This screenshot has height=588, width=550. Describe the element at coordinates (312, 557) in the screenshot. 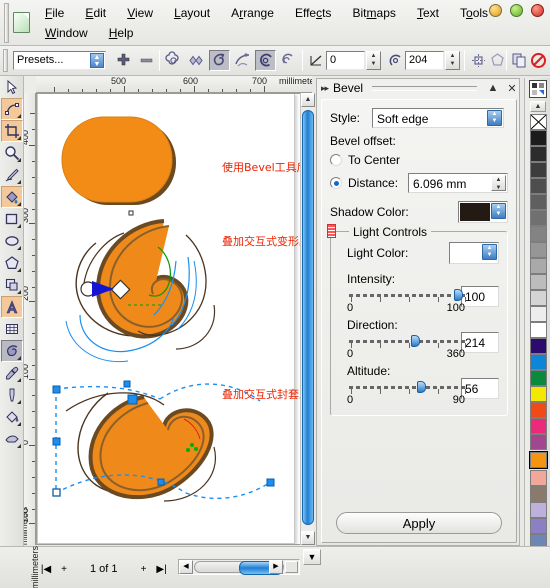

I see `palette-filter-button: ▼` at that location.